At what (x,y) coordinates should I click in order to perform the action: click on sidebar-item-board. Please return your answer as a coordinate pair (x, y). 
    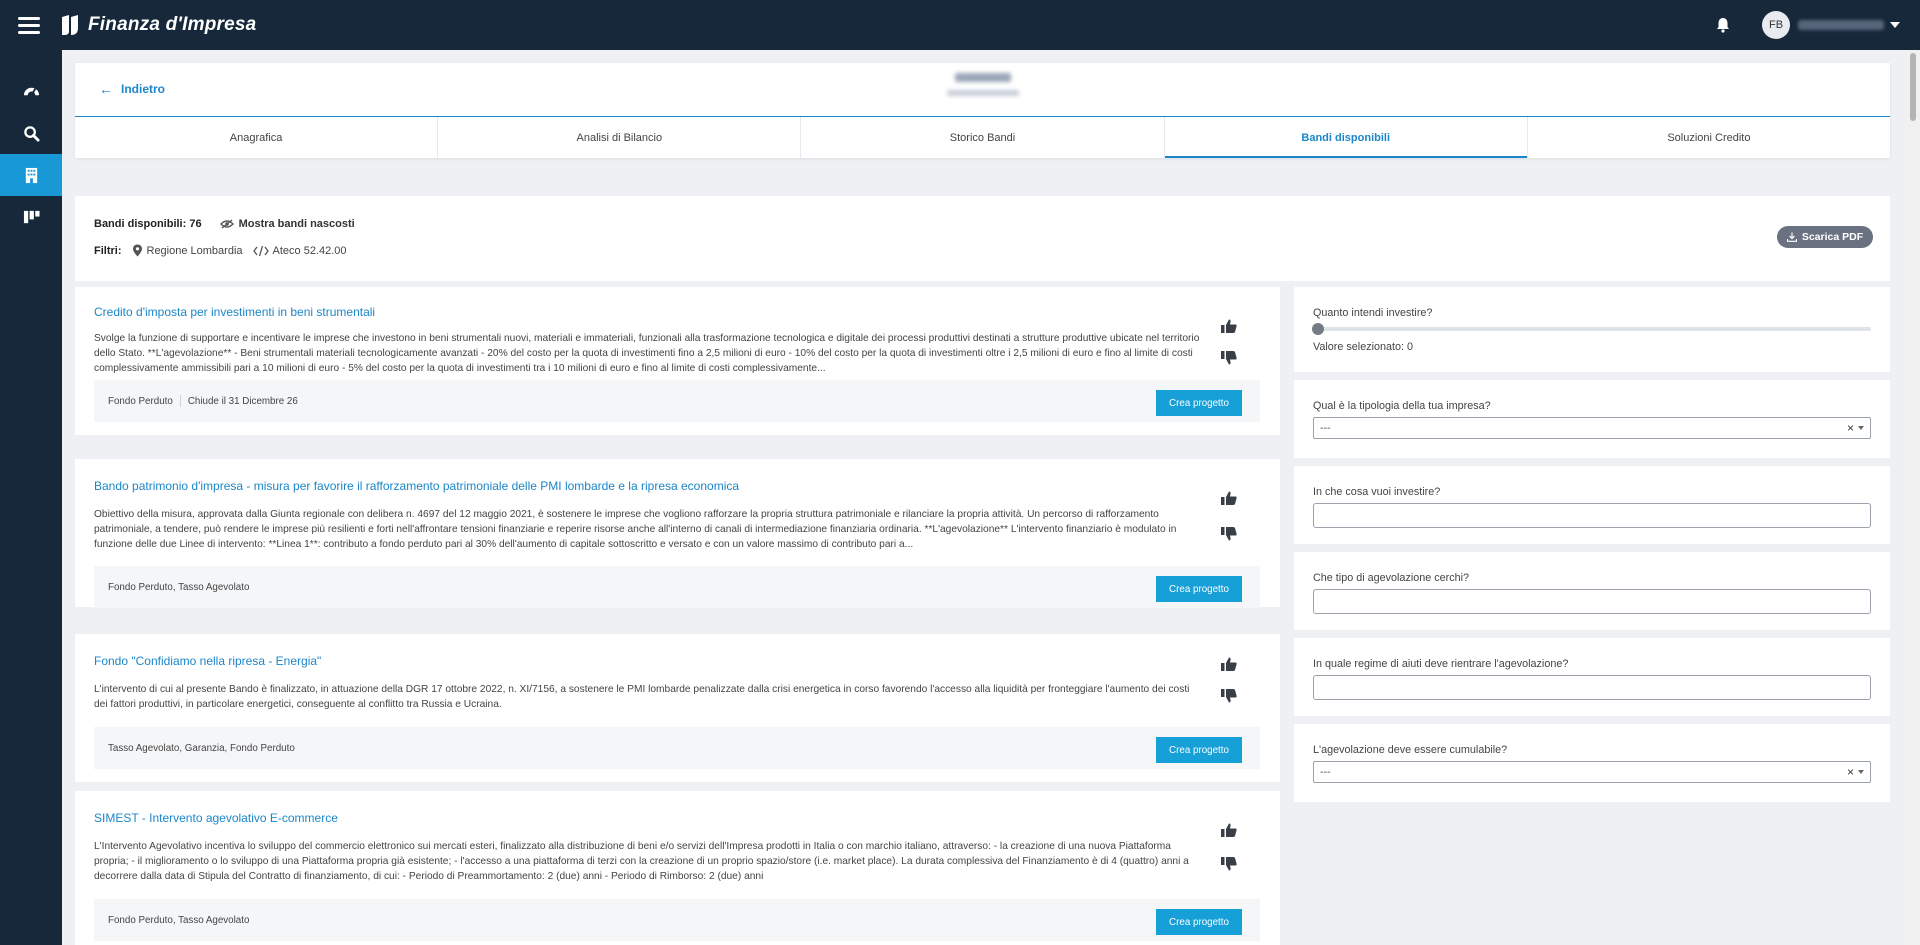
    Looking at the image, I should click on (31, 217).